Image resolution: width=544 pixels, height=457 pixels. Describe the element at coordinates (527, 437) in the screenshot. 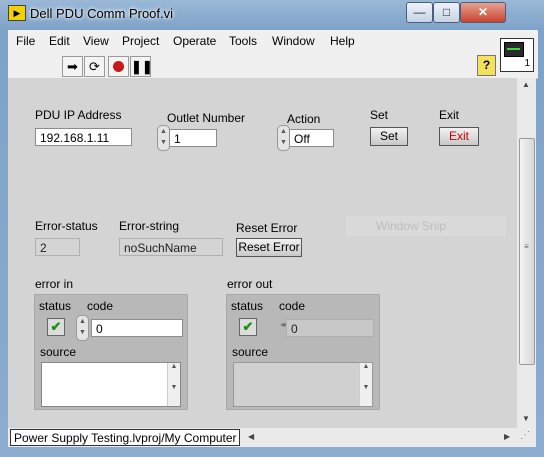

I see `resize-grip-icon: ⋰` at that location.